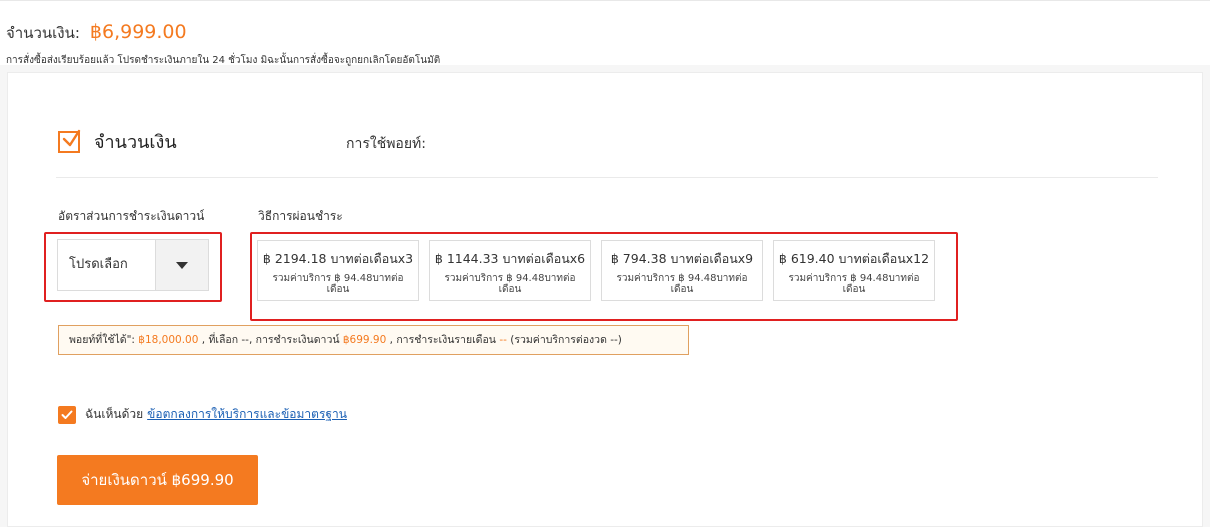 Image resolution: width=1210 pixels, height=527 pixels. What do you see at coordinates (98, 264) in the screenshot?
I see `down-payment-select-value: โปรดเลือก` at bounding box center [98, 264].